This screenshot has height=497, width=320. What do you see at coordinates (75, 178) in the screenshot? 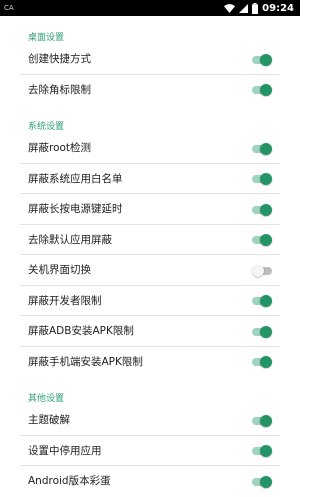
I see `setting-label: 屏蔽系统应用白名单` at bounding box center [75, 178].